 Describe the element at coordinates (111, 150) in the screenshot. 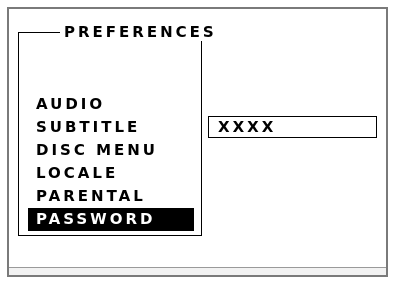

I see `menu-item-disc-menu: DISC MENU` at that location.